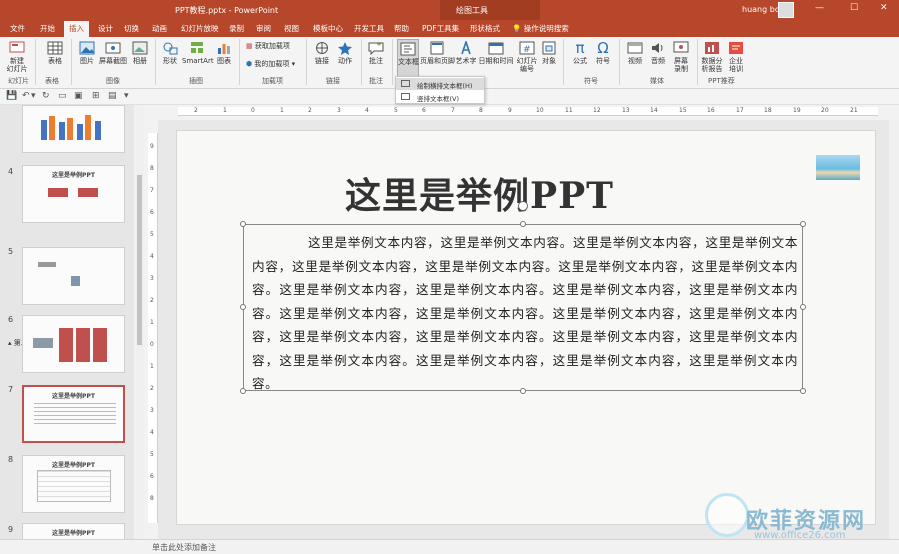  I want to click on tab-record: 录制, so click(236, 28).